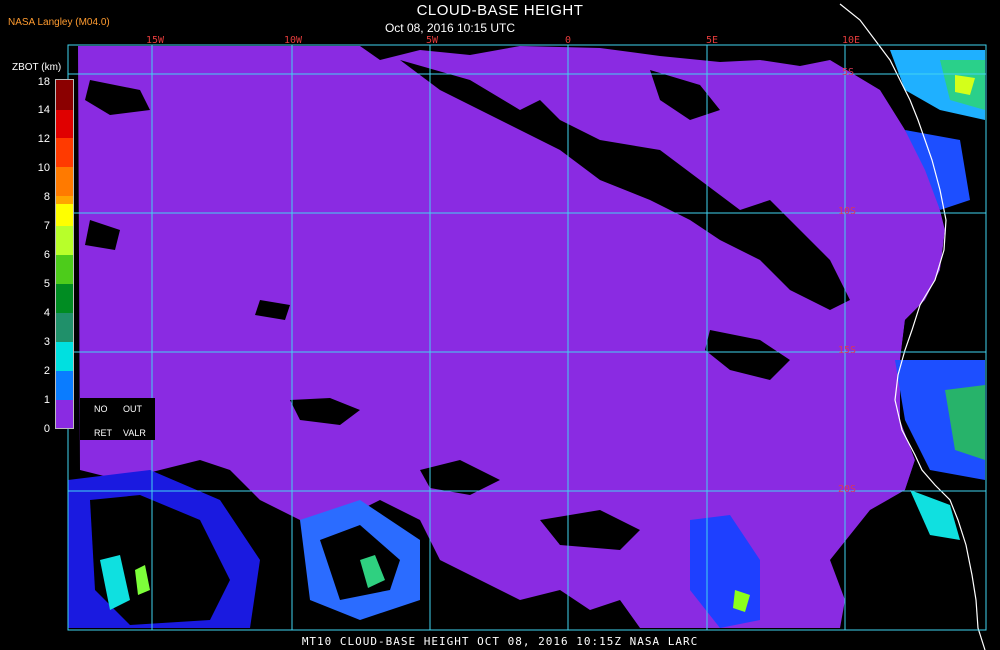 Image resolution: width=1000 pixels, height=650 pixels. Describe the element at coordinates (450, 28) in the screenshot. I see `map-subtitle: Oct 08, 2016 10:15 UTC` at that location.